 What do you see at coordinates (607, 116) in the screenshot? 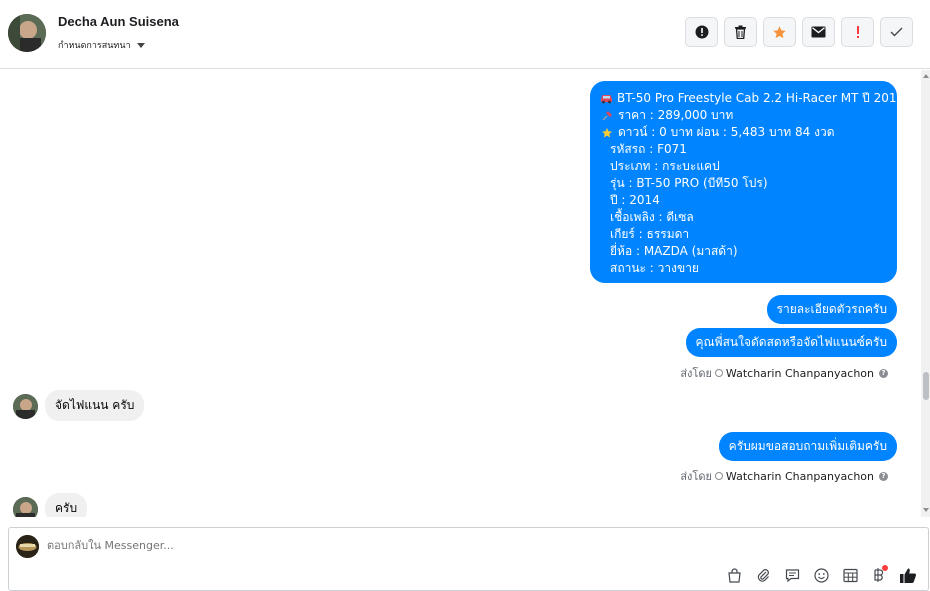
I see `pin-icon` at bounding box center [607, 116].